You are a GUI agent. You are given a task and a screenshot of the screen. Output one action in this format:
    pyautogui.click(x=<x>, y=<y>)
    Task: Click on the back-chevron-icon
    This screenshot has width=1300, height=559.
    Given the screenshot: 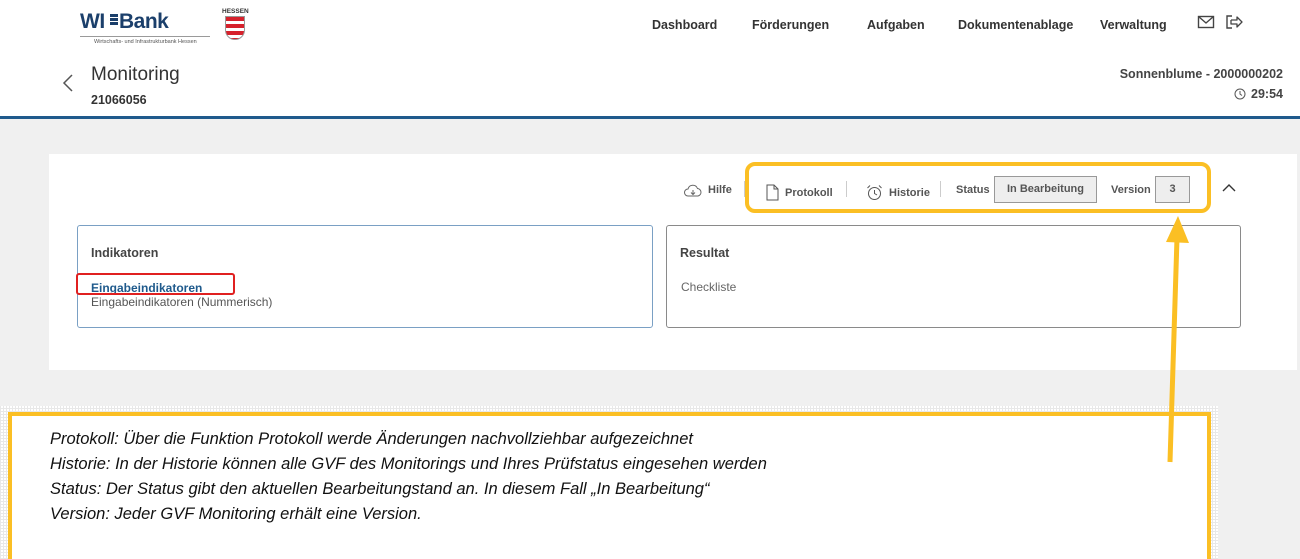 What is the action you would take?
    pyautogui.click(x=68, y=83)
    